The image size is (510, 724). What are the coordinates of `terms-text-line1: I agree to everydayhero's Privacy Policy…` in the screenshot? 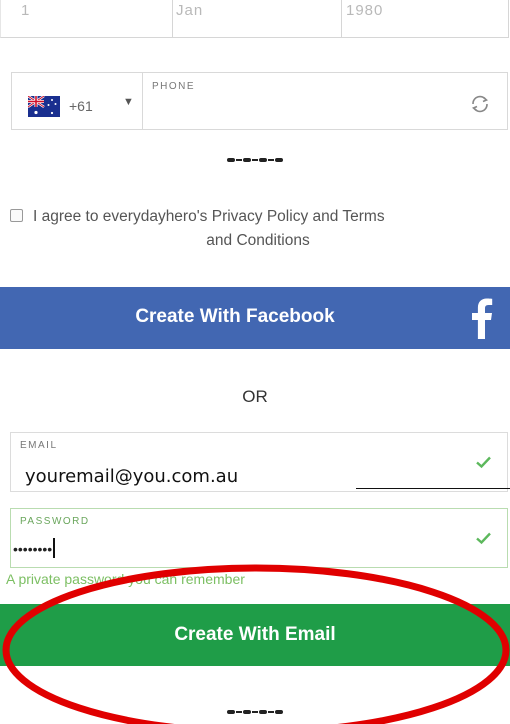 It's located at (209, 216).